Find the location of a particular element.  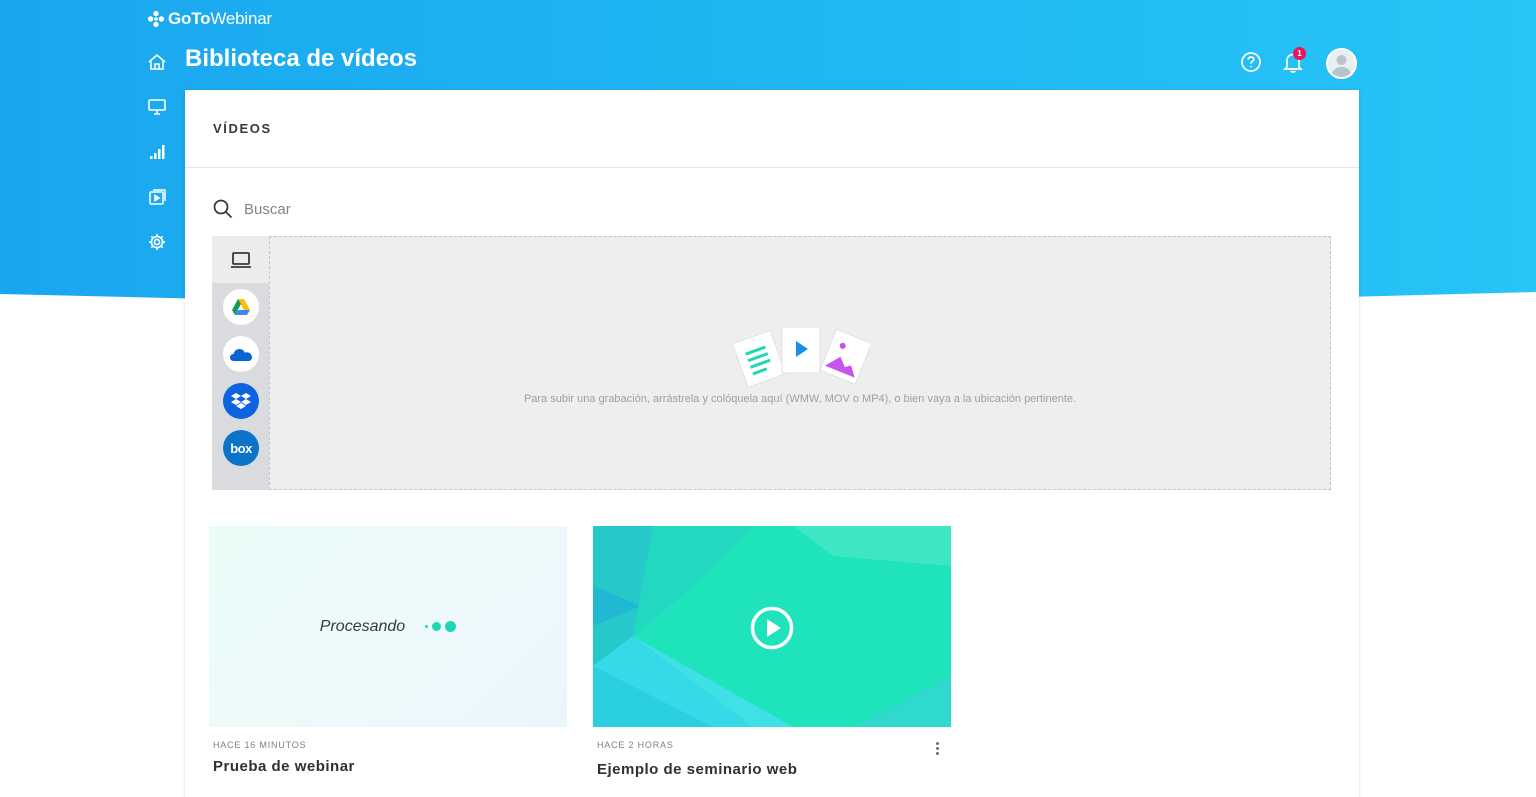

video-title: Ejemplo de seminario web is located at coordinates (772, 769).